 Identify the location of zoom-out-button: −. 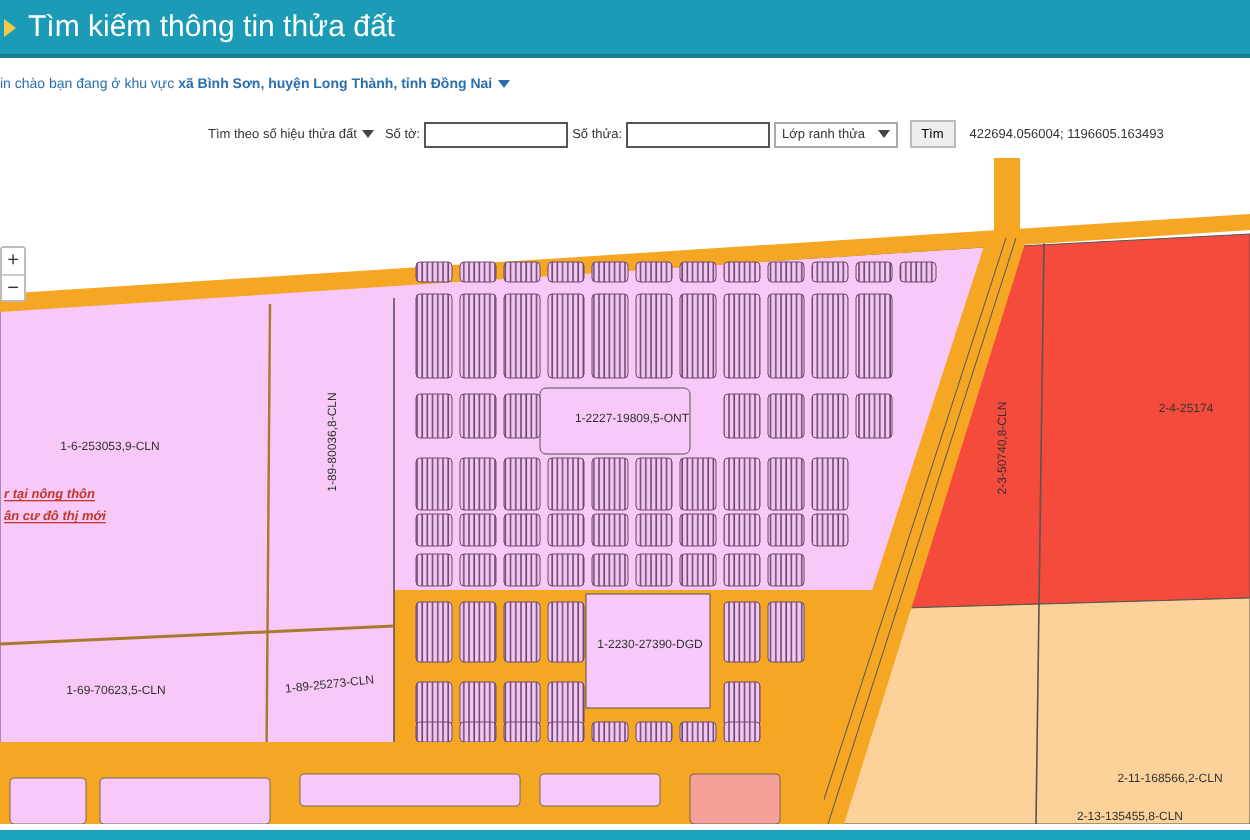
(13, 287).